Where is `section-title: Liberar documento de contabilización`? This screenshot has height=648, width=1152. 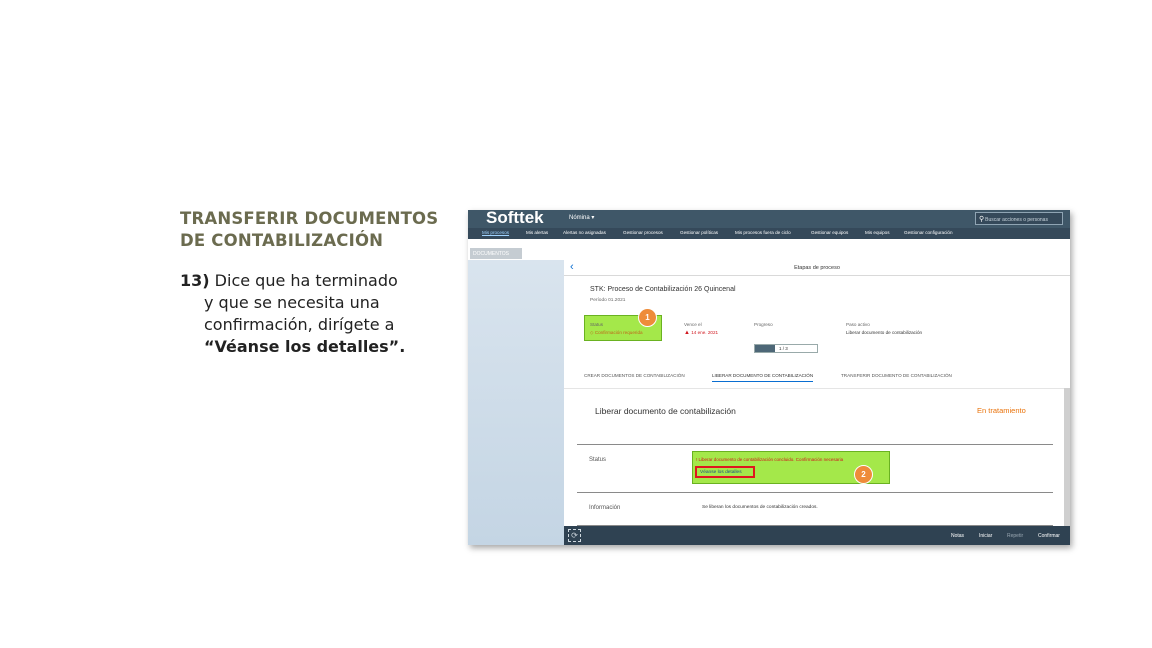
section-title: Liberar documento de contabilización is located at coordinates (665, 411).